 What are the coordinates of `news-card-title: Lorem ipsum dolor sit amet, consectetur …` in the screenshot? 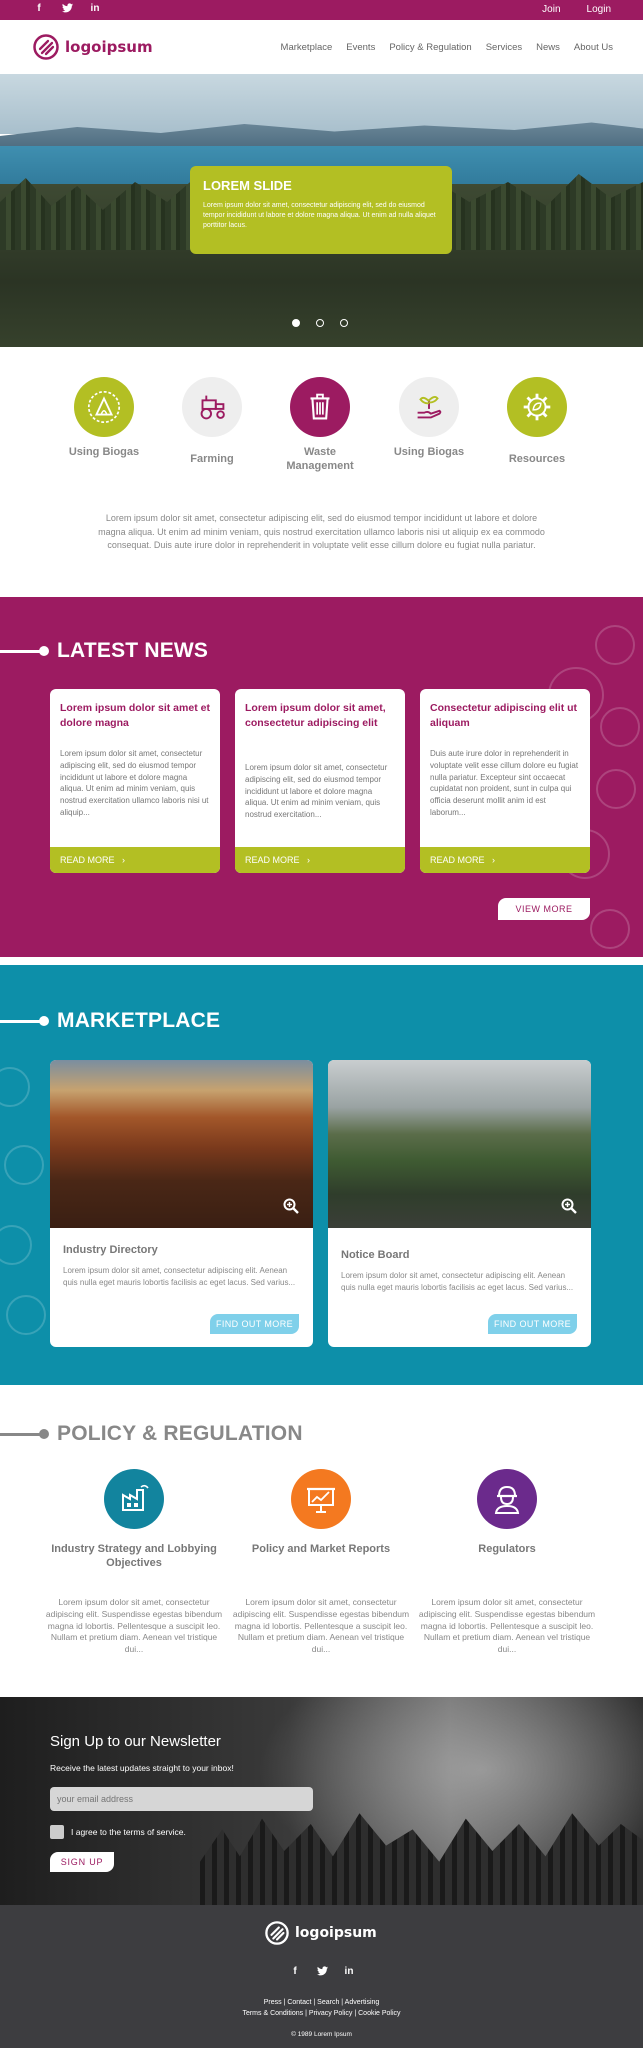 It's located at (321, 716).